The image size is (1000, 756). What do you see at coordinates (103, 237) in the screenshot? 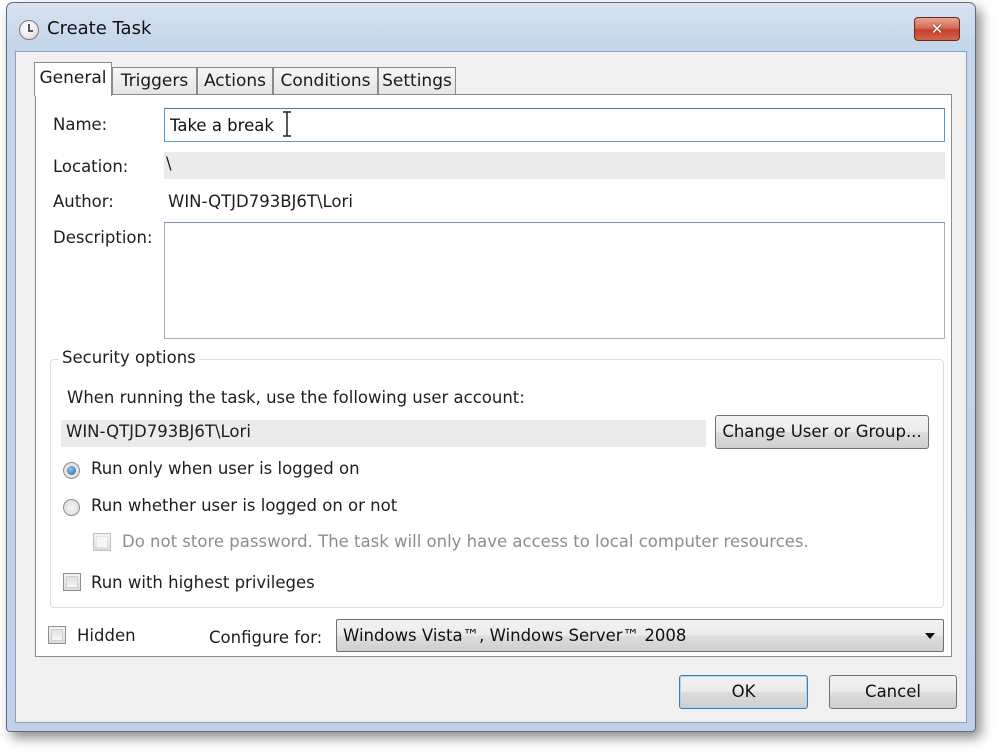
I see `description-label: Description:` at bounding box center [103, 237].